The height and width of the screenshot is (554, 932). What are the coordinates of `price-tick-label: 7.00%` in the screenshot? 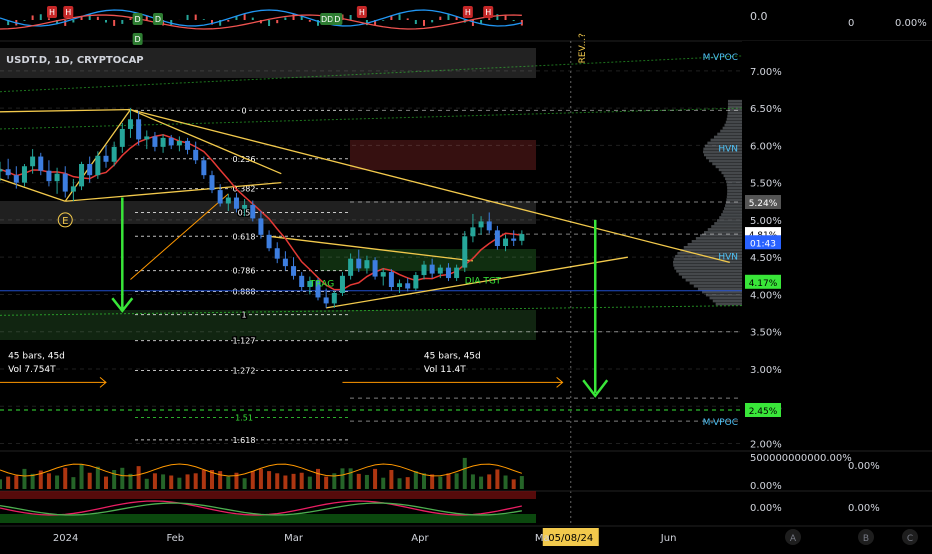 It's located at (766, 72).